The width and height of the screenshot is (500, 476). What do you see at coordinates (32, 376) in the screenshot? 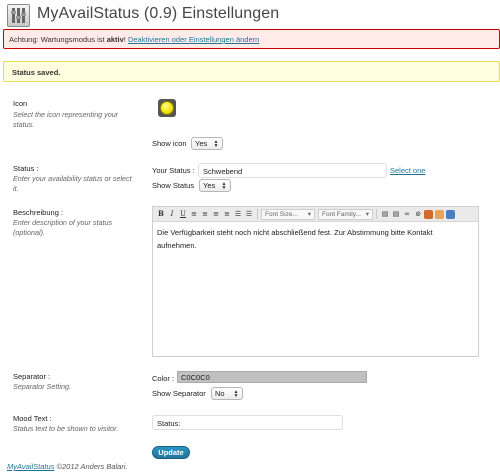
I see `separator-label: Separator :` at bounding box center [32, 376].